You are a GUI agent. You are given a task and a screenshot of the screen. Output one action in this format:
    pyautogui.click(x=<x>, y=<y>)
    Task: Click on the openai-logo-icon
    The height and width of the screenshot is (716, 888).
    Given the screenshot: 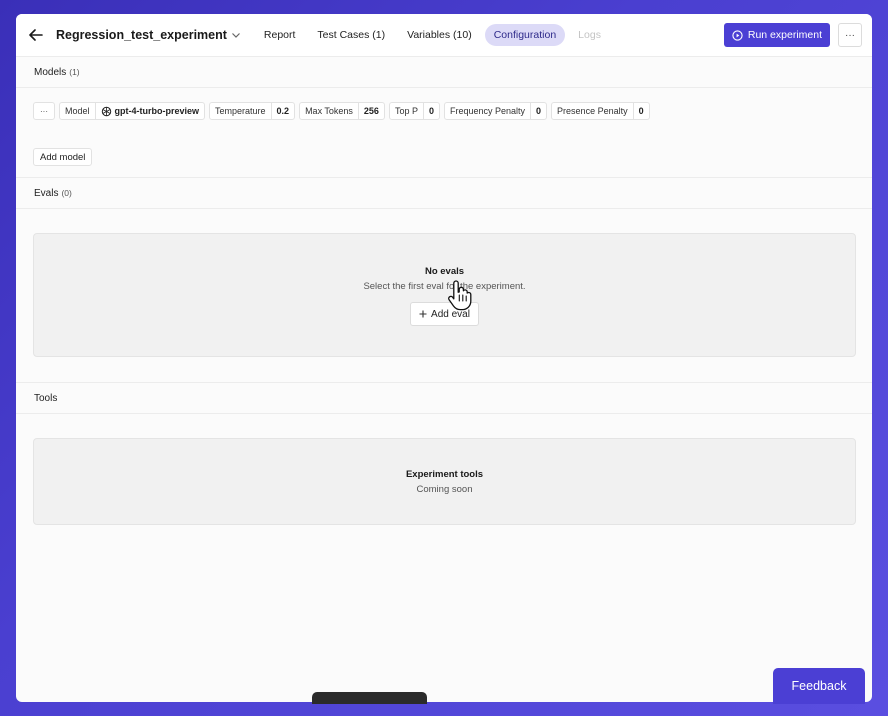 What is the action you would take?
    pyautogui.click(x=106, y=111)
    